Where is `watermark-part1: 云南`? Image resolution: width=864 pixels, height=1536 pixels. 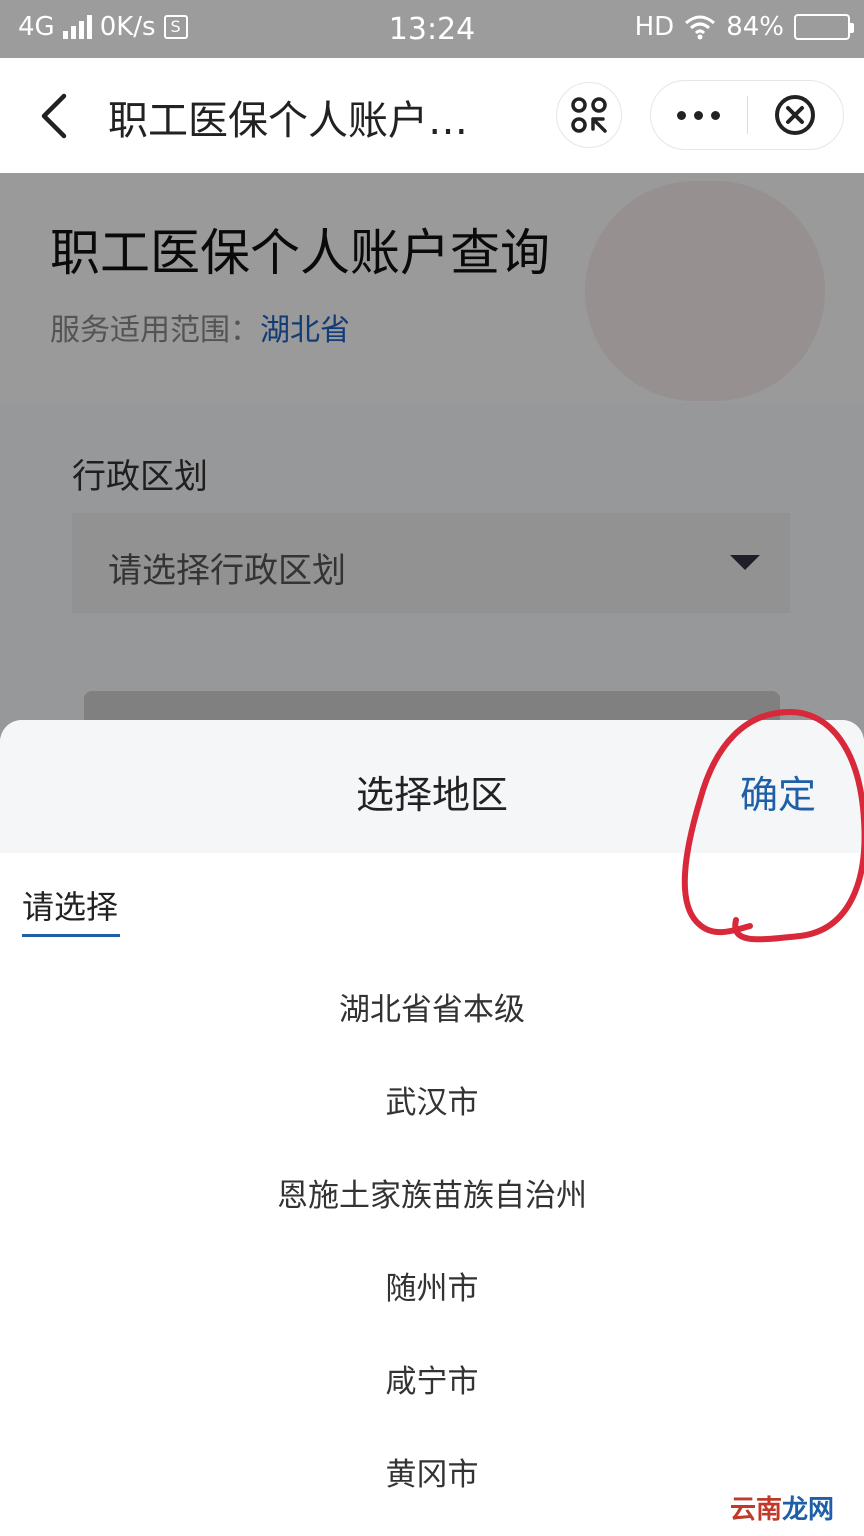 watermark-part1: 云南 is located at coordinates (755, 1510).